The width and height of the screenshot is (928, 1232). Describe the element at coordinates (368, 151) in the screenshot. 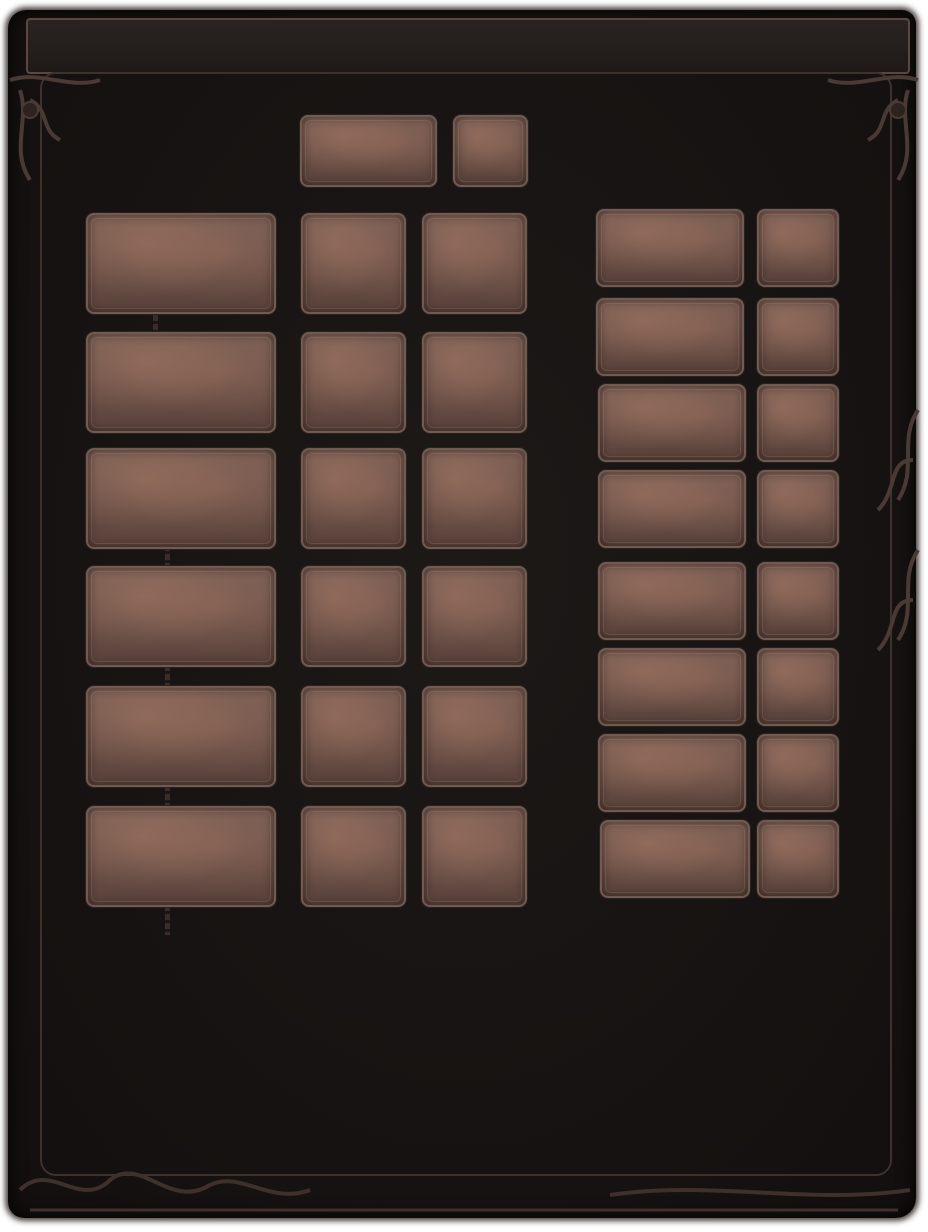

I see `top-slot-wide` at that location.